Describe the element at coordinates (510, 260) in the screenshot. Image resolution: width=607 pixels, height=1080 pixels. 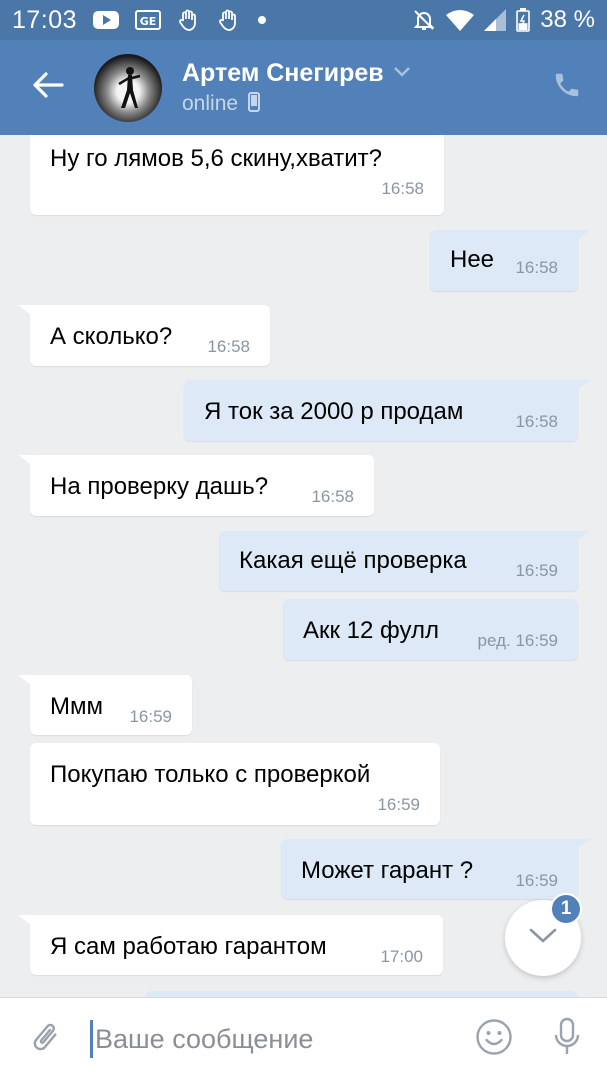
I see `message-outgoing: Нее 16:58` at that location.